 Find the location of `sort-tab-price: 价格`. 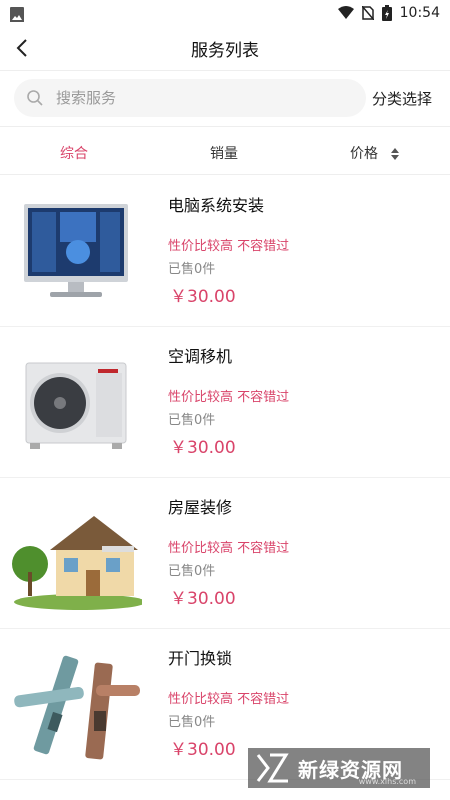

sort-tab-price: 价格 is located at coordinates (375, 153).